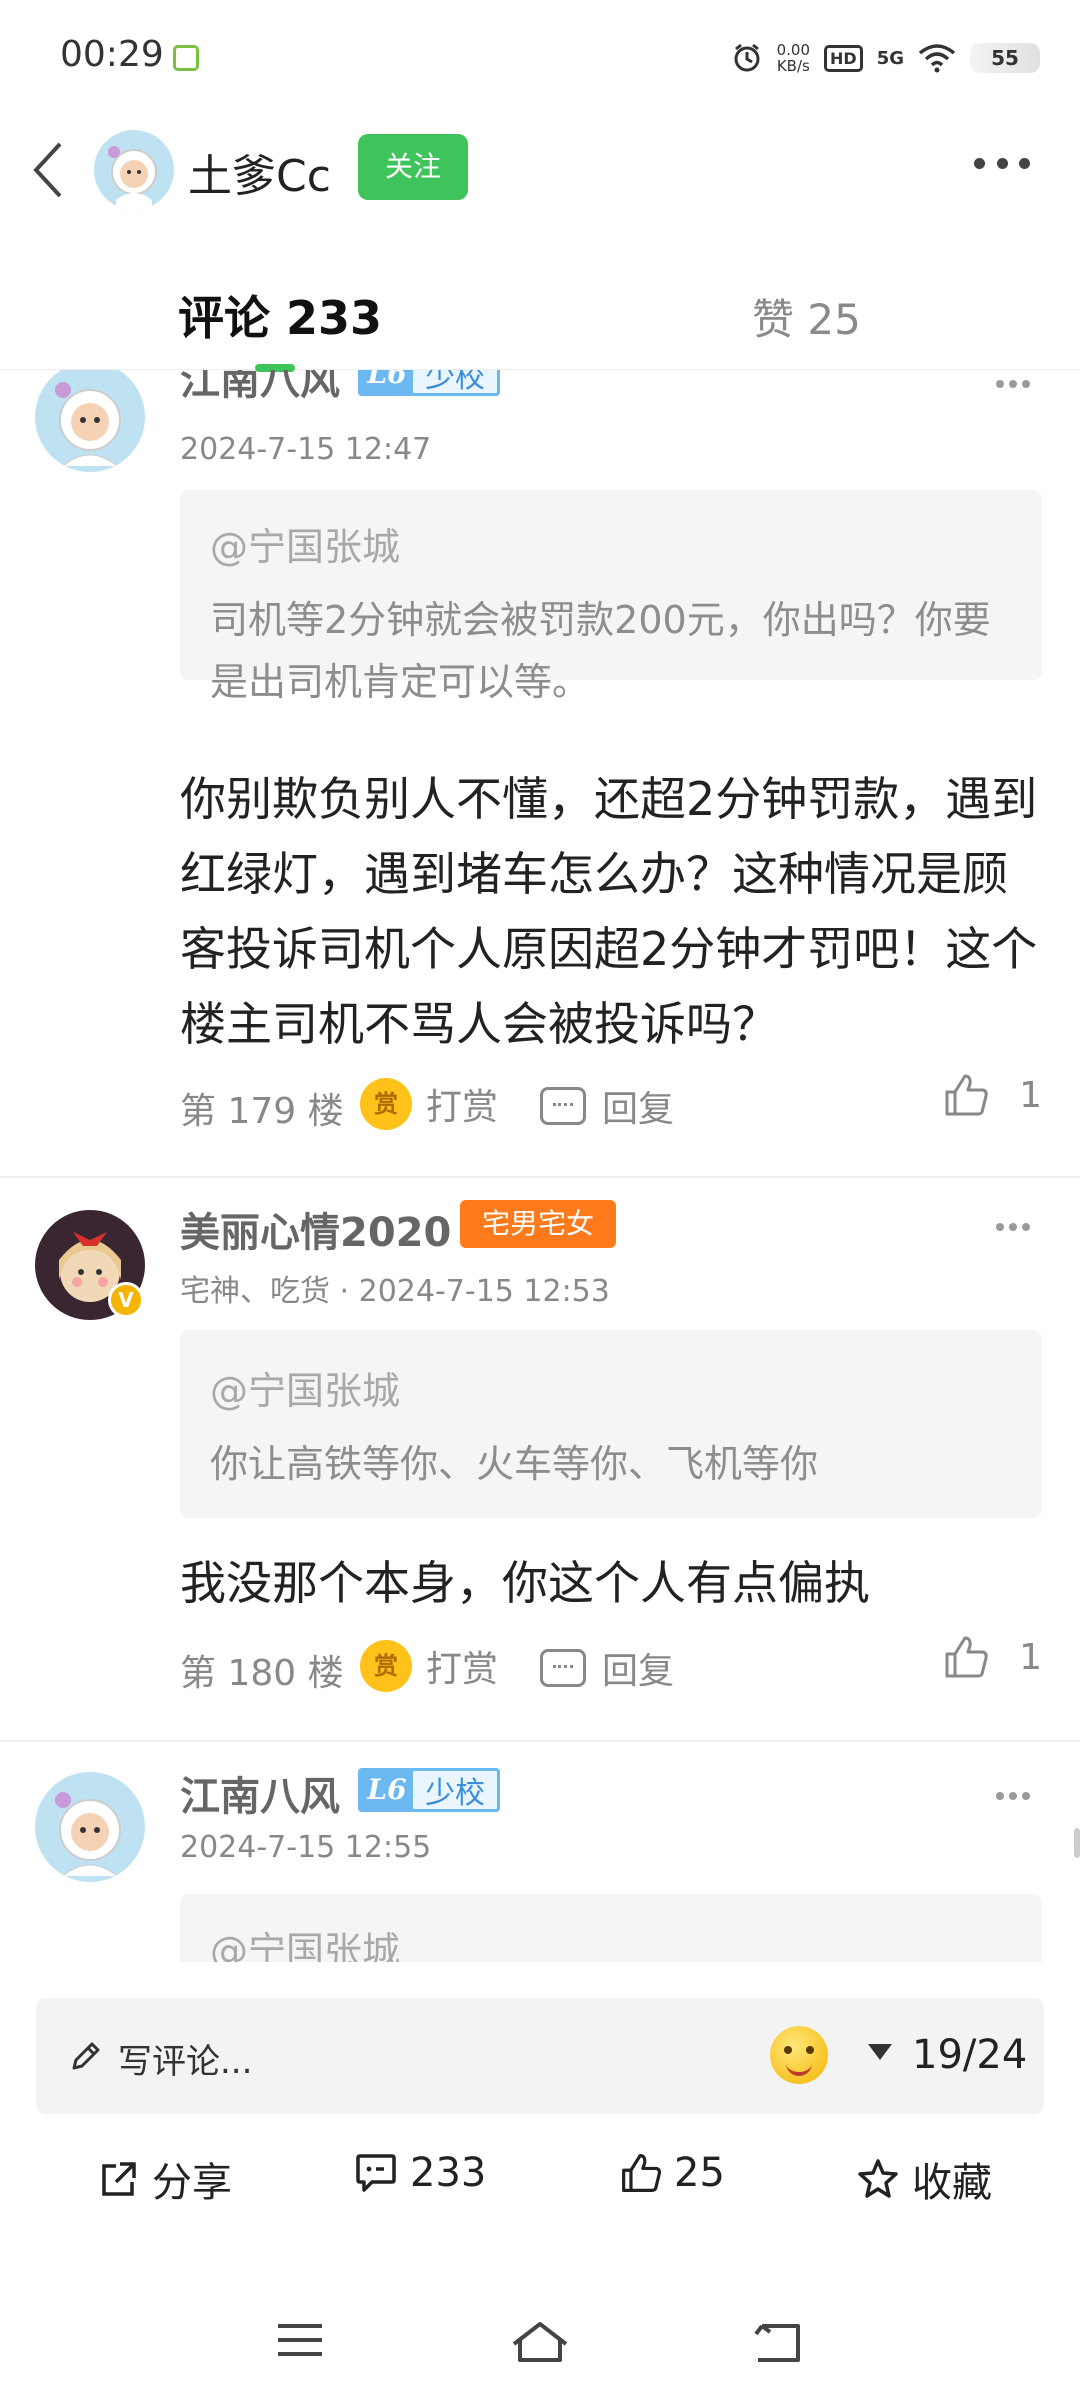 The height and width of the screenshot is (2400, 1080). What do you see at coordinates (413, 167) in the screenshot?
I see `follow-button: 关注` at bounding box center [413, 167].